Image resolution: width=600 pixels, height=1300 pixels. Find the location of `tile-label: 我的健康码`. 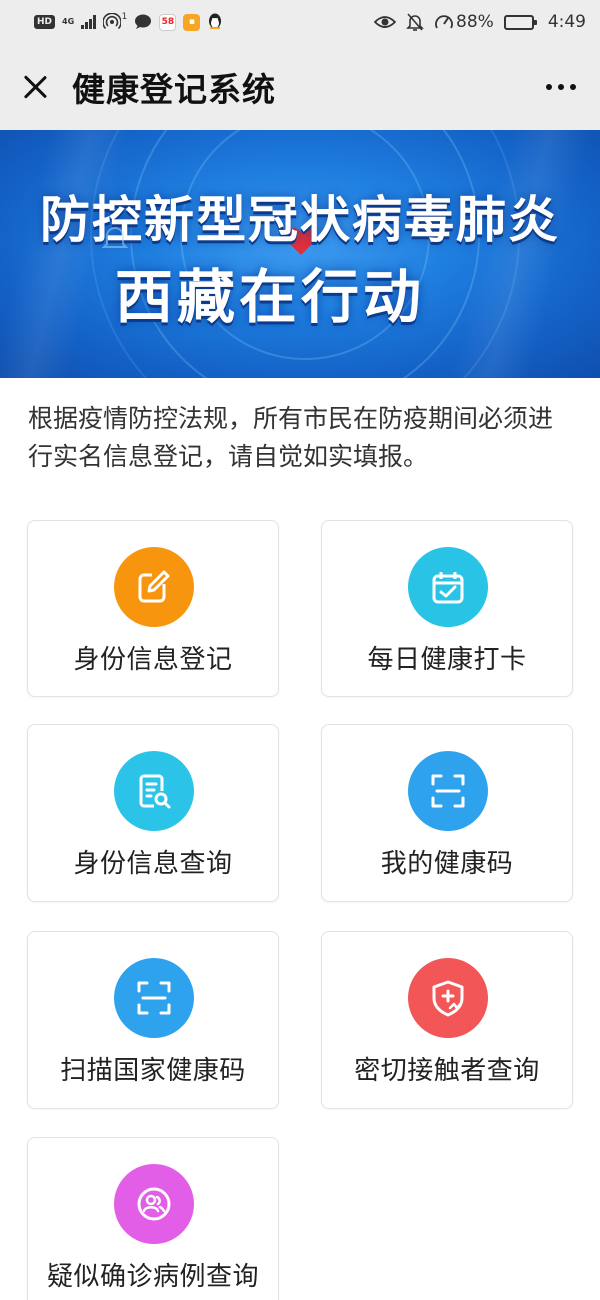

tile-label: 我的健康码 is located at coordinates (447, 864).